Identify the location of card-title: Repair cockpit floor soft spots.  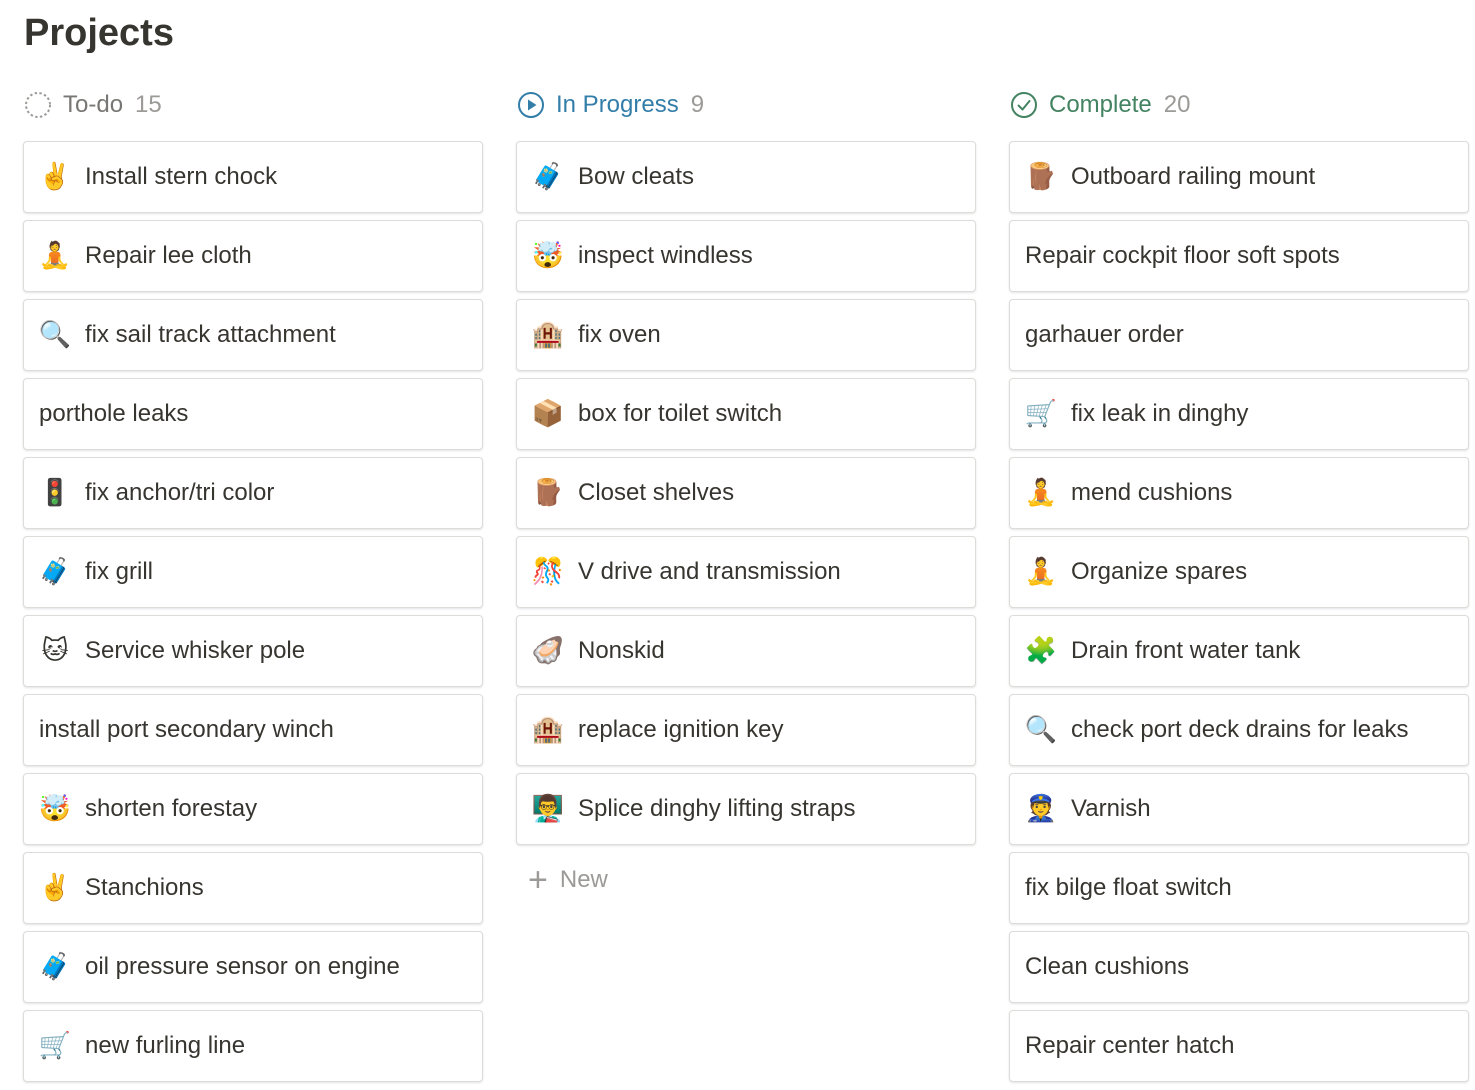
(1182, 255).